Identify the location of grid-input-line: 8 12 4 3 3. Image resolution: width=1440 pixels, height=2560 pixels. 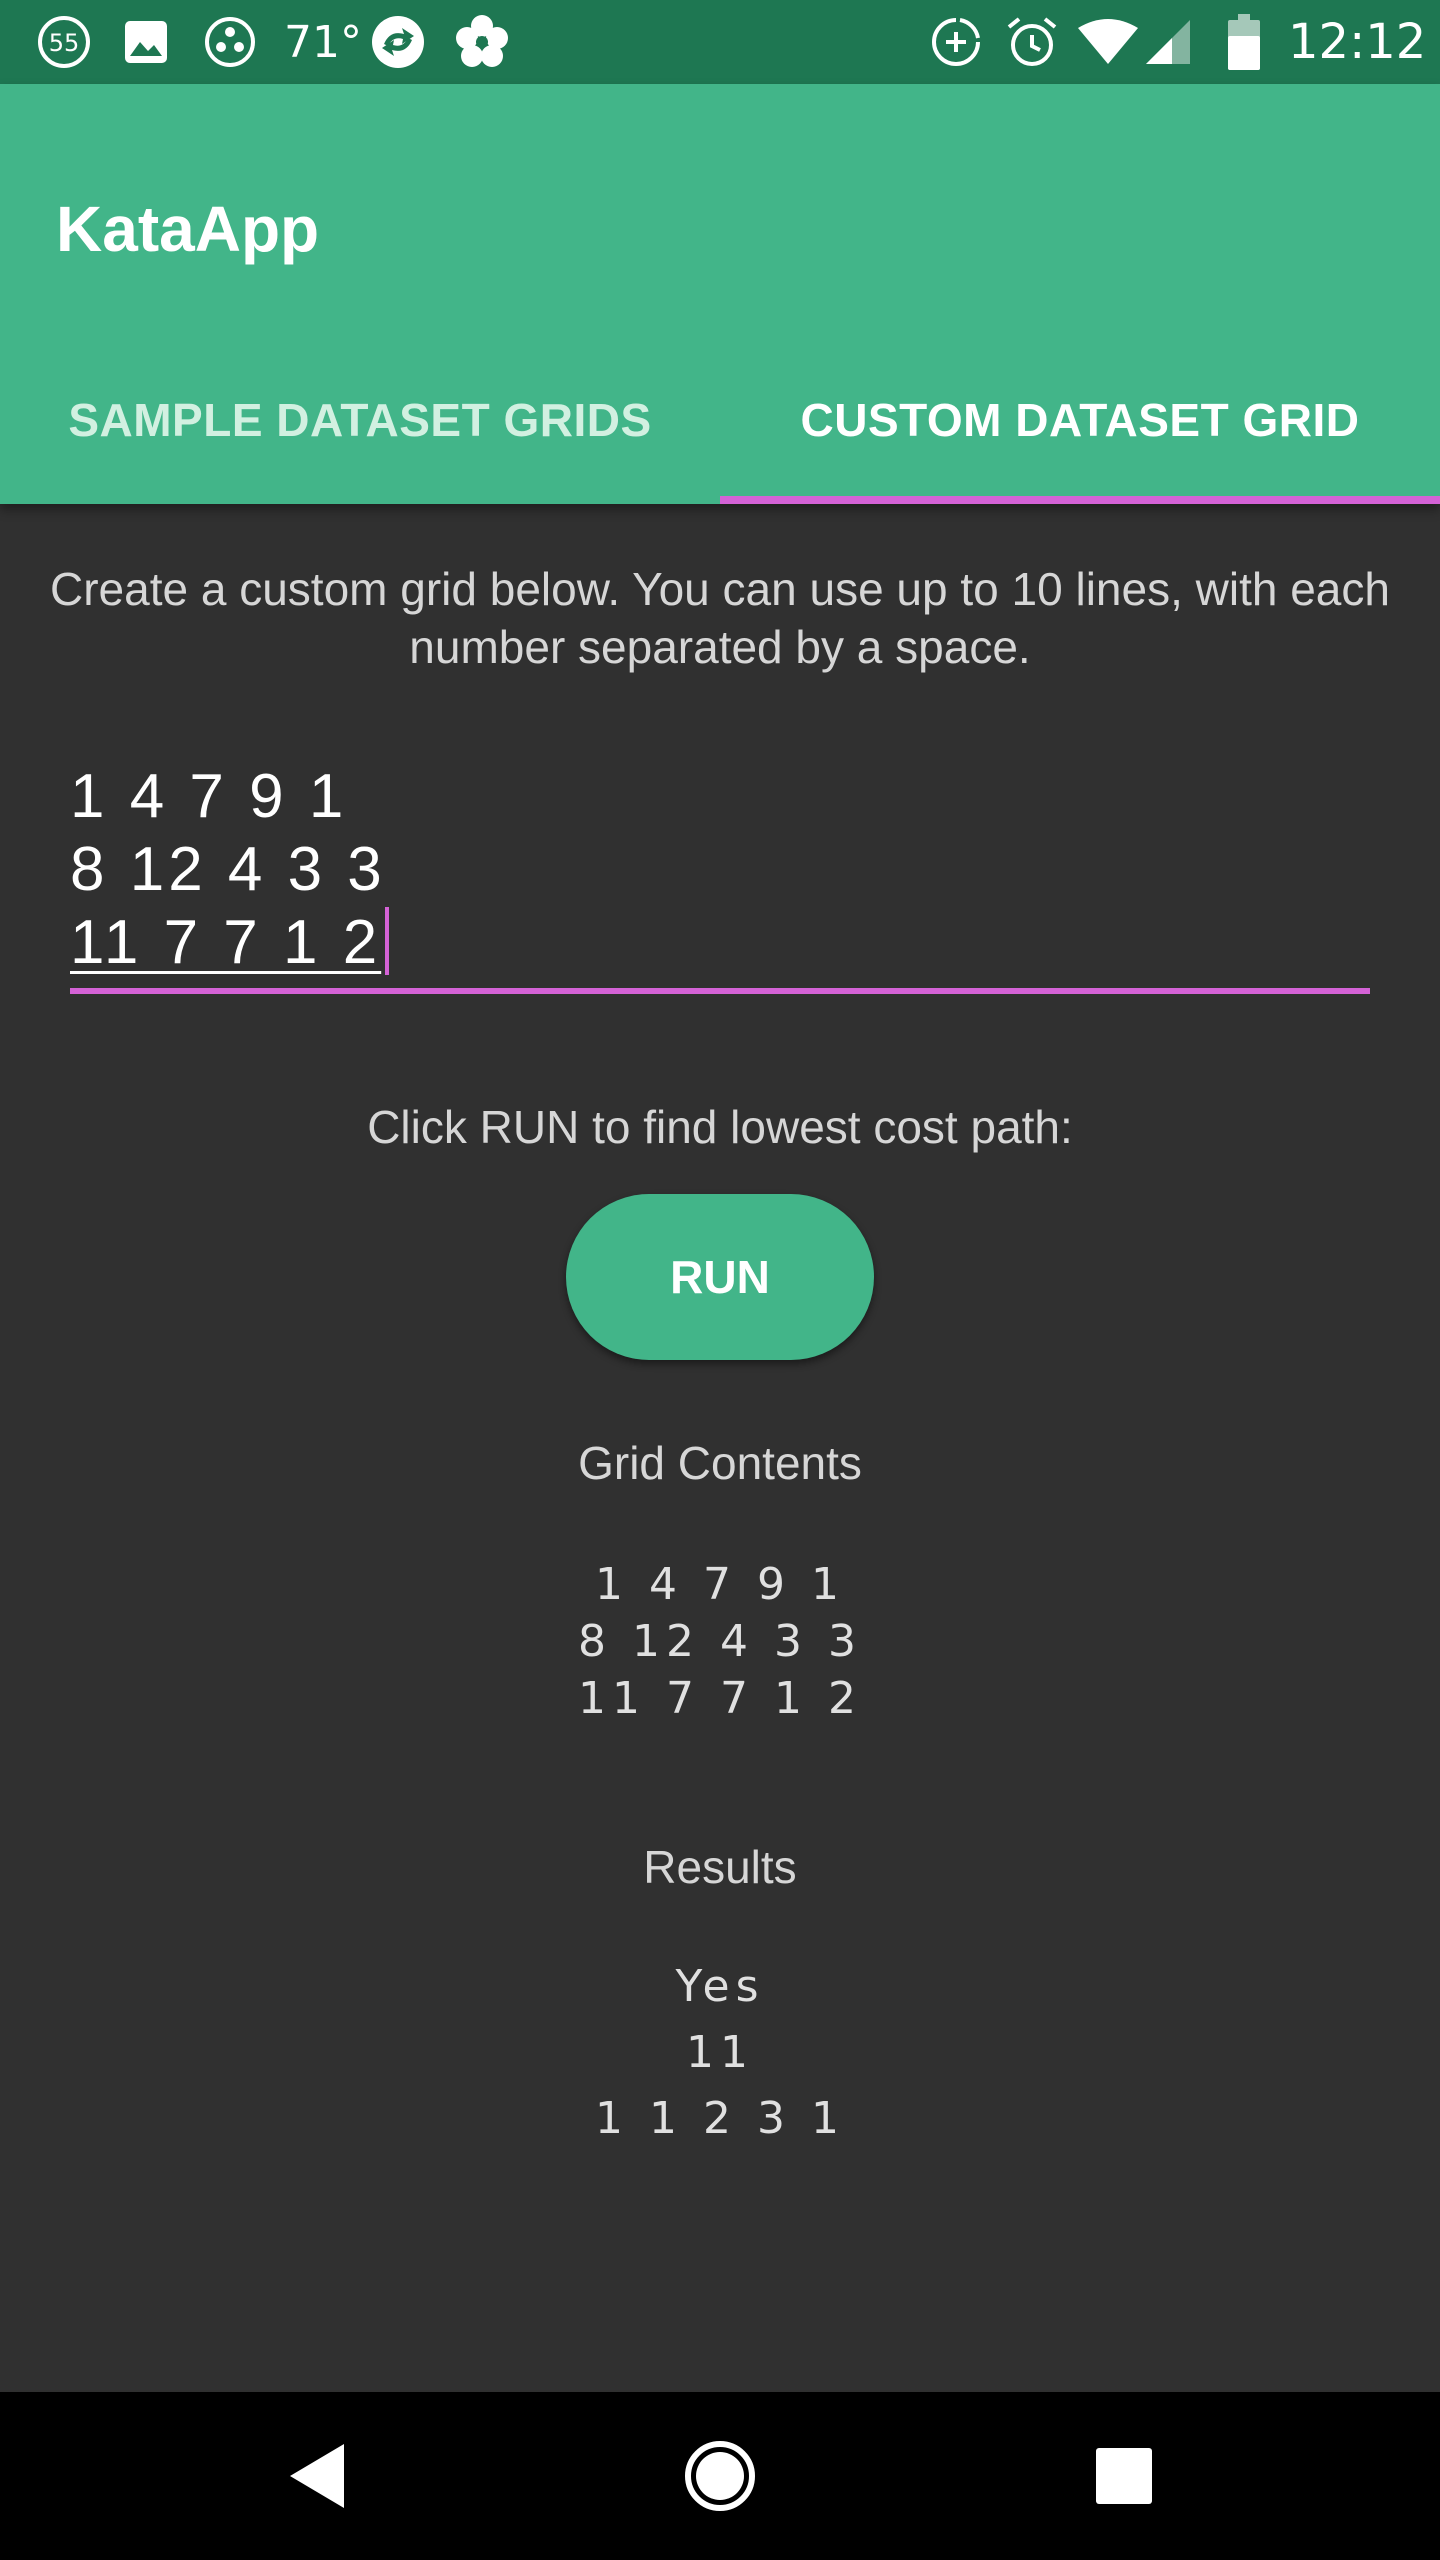
(228, 869).